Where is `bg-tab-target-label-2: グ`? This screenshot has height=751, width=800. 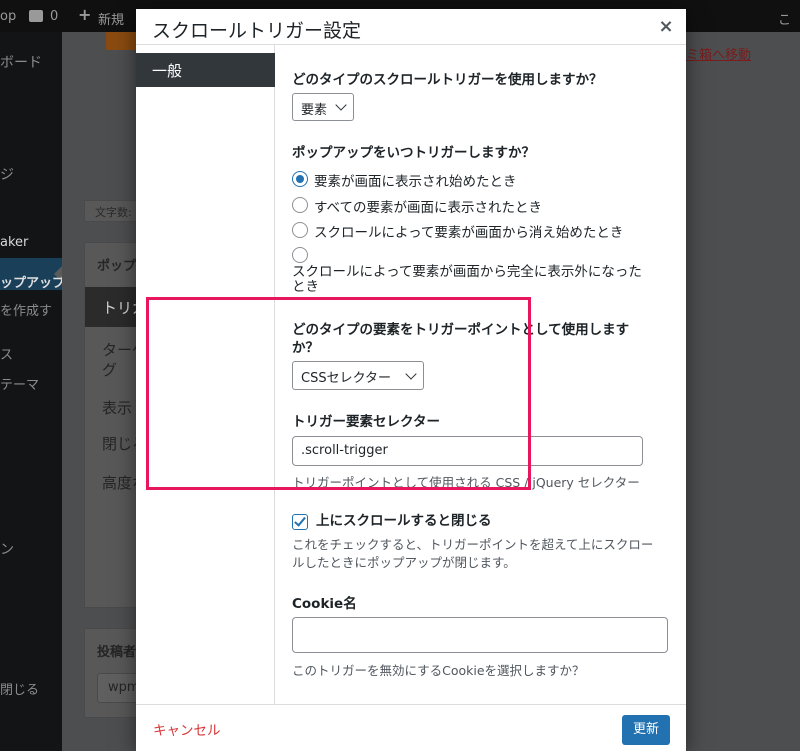
bg-tab-target-label-2: グ is located at coordinates (110, 370).